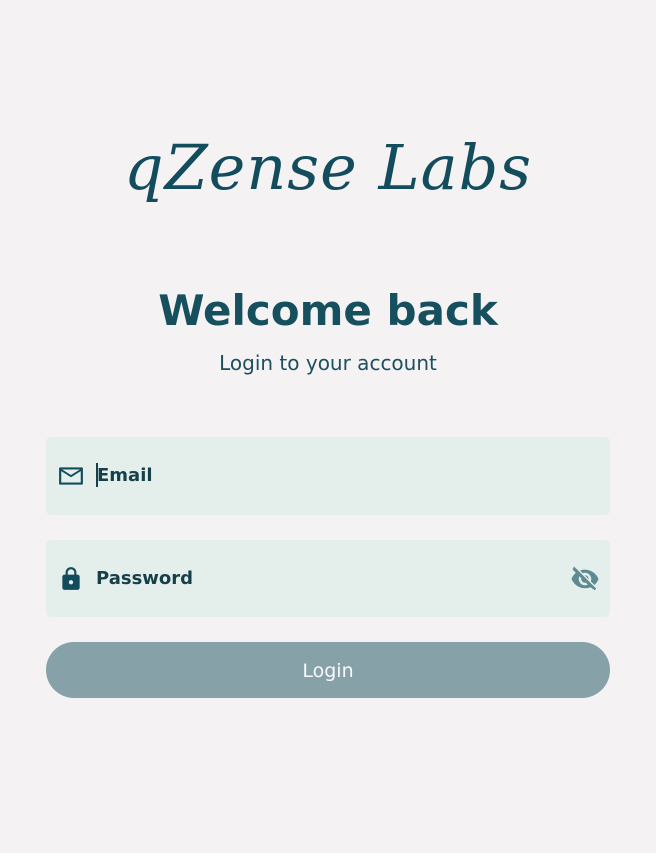 The height and width of the screenshot is (853, 656). Describe the element at coordinates (328, 578) in the screenshot. I see `password-field: Password` at that location.